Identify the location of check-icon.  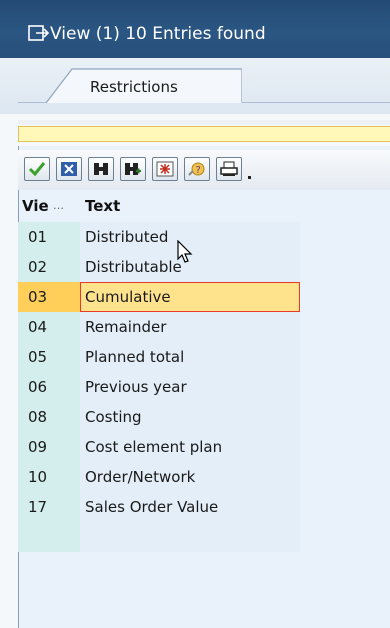
(37, 169).